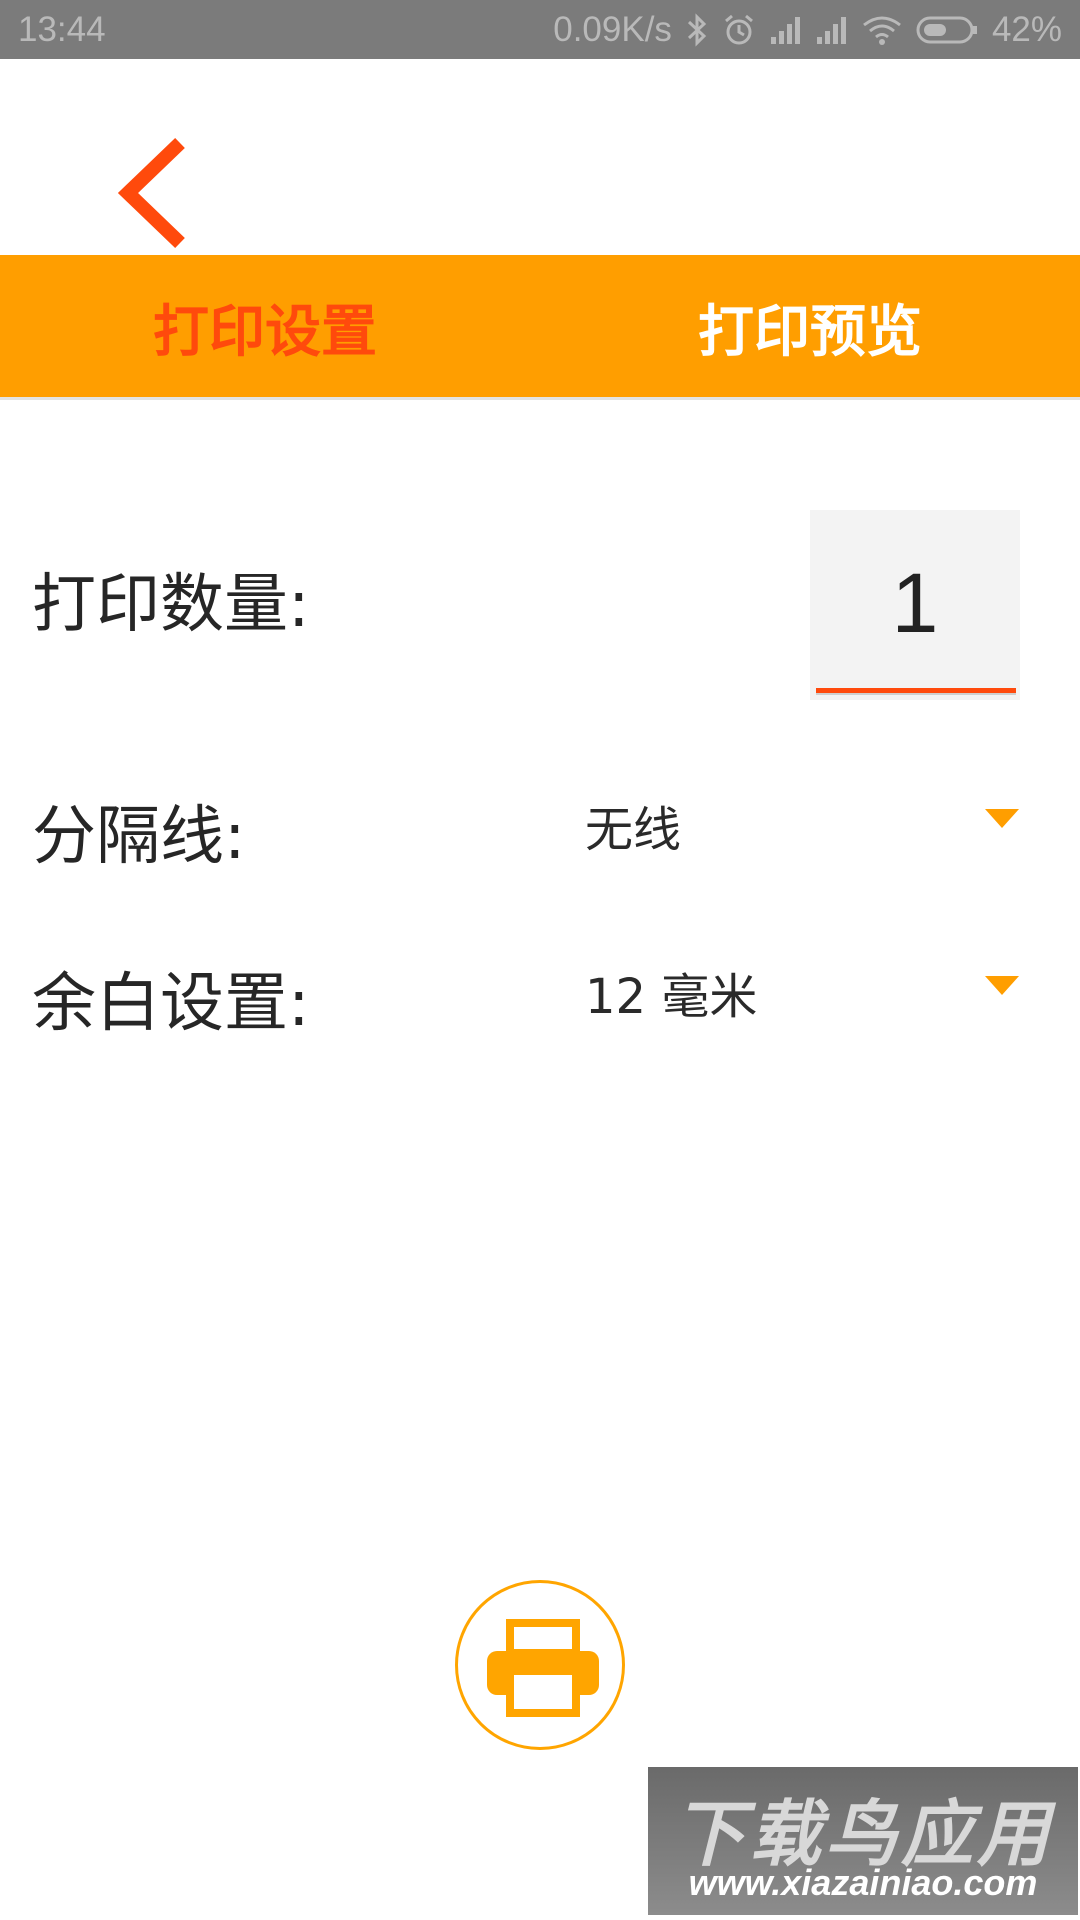 This screenshot has height=1920, width=1080. I want to click on quantity-underline, so click(916, 691).